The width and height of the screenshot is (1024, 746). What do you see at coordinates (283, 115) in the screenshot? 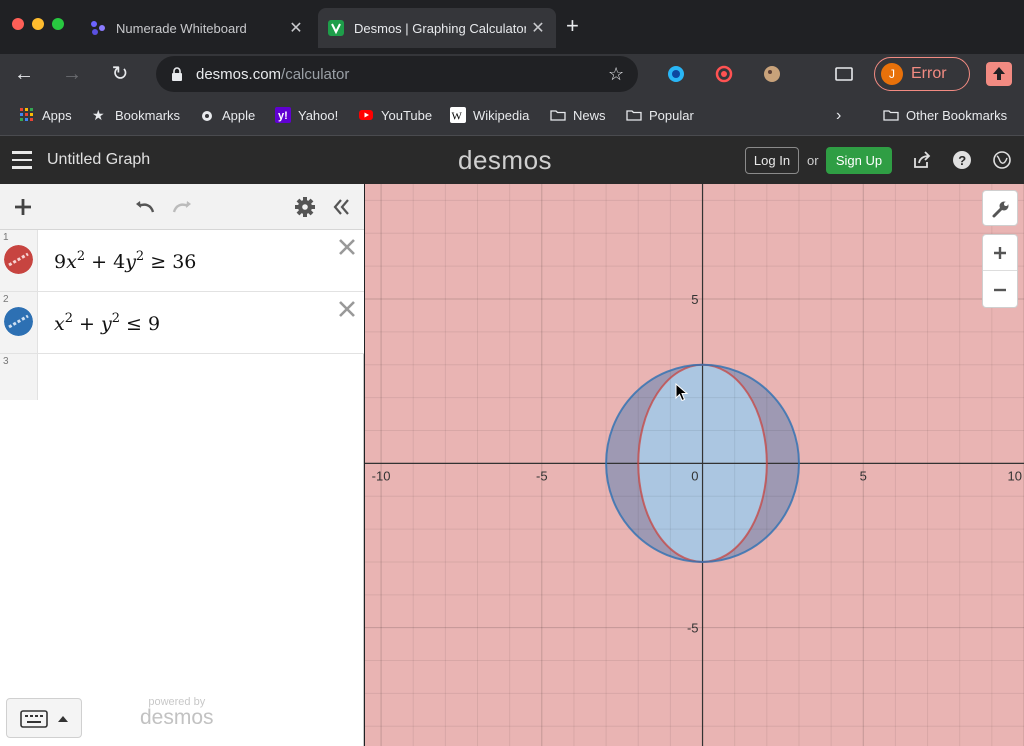
I see `yahoo-icon: y!` at bounding box center [283, 115].